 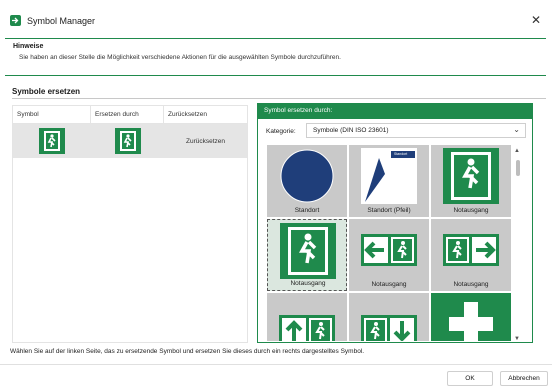 What do you see at coordinates (389, 250) in the screenshot?
I see `emergency-exit-left-icon` at bounding box center [389, 250].